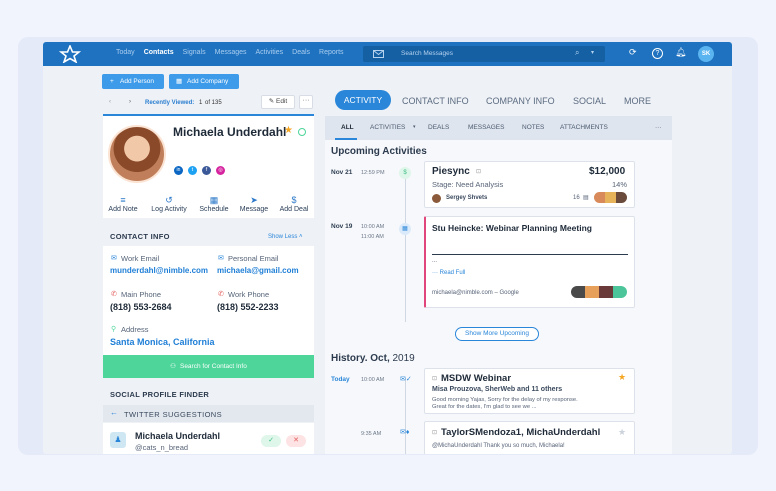 This screenshot has height=491, width=776. Describe the element at coordinates (177, 436) in the screenshot. I see `suggestion-name: Michaela Underdahl` at that location.